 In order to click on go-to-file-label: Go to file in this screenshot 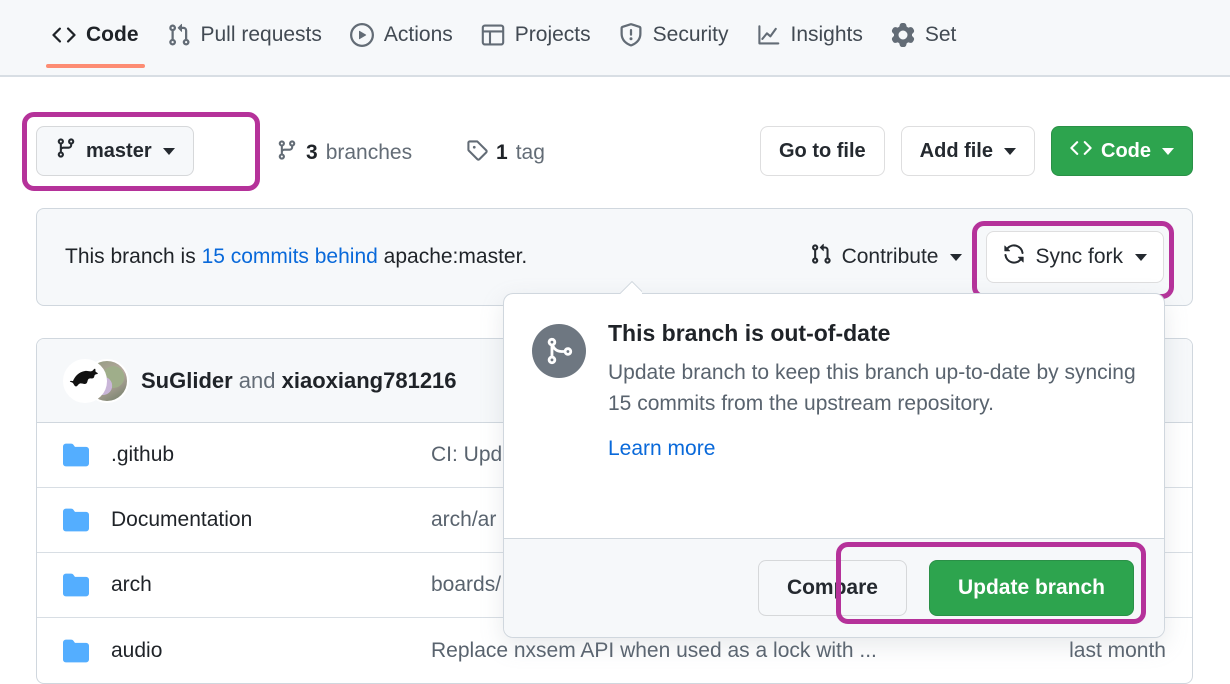, I will do `click(822, 150)`.